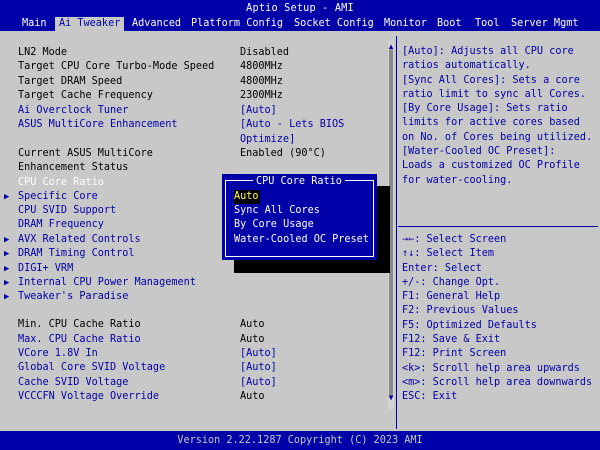 Image resolution: width=600 pixels, height=450 pixels. What do you see at coordinates (267, 140) in the screenshot?
I see `setting-multicore-enhancement-value-cont: Optimize]` at bounding box center [267, 140].